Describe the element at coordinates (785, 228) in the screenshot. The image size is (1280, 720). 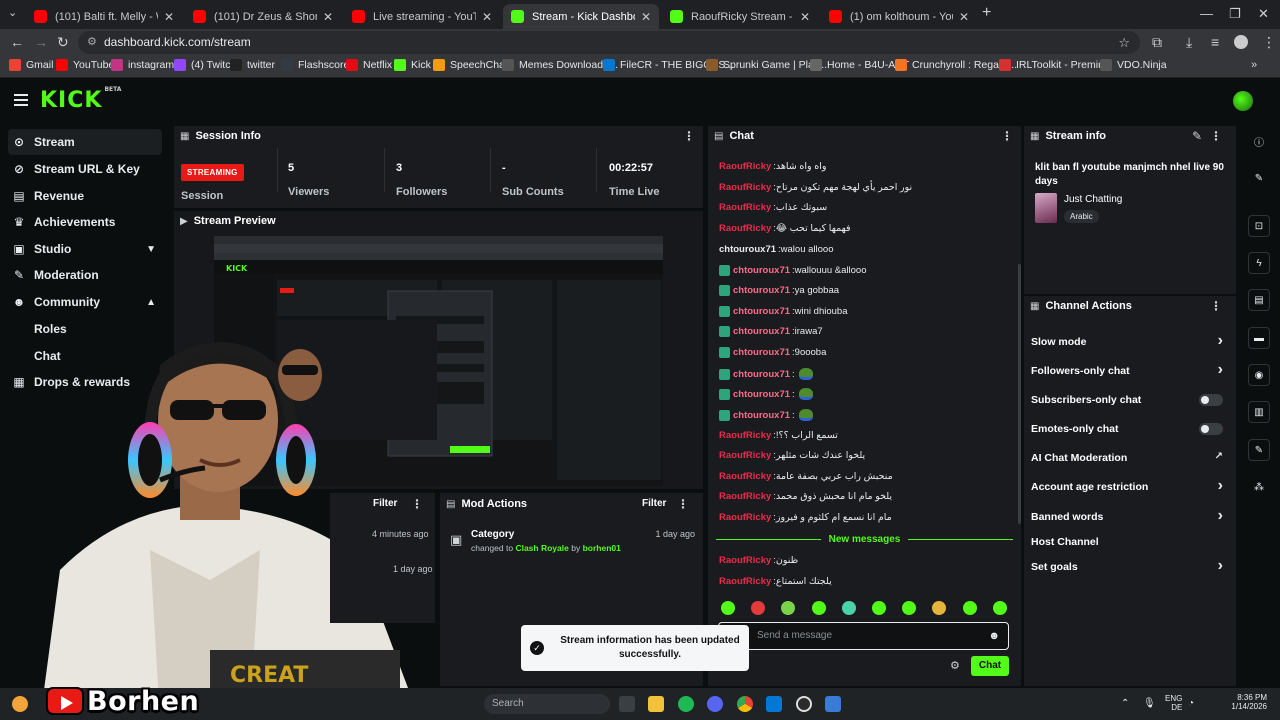
I see `chat-message: RaoufRicky: فهمها كيما تحب 😂` at that location.